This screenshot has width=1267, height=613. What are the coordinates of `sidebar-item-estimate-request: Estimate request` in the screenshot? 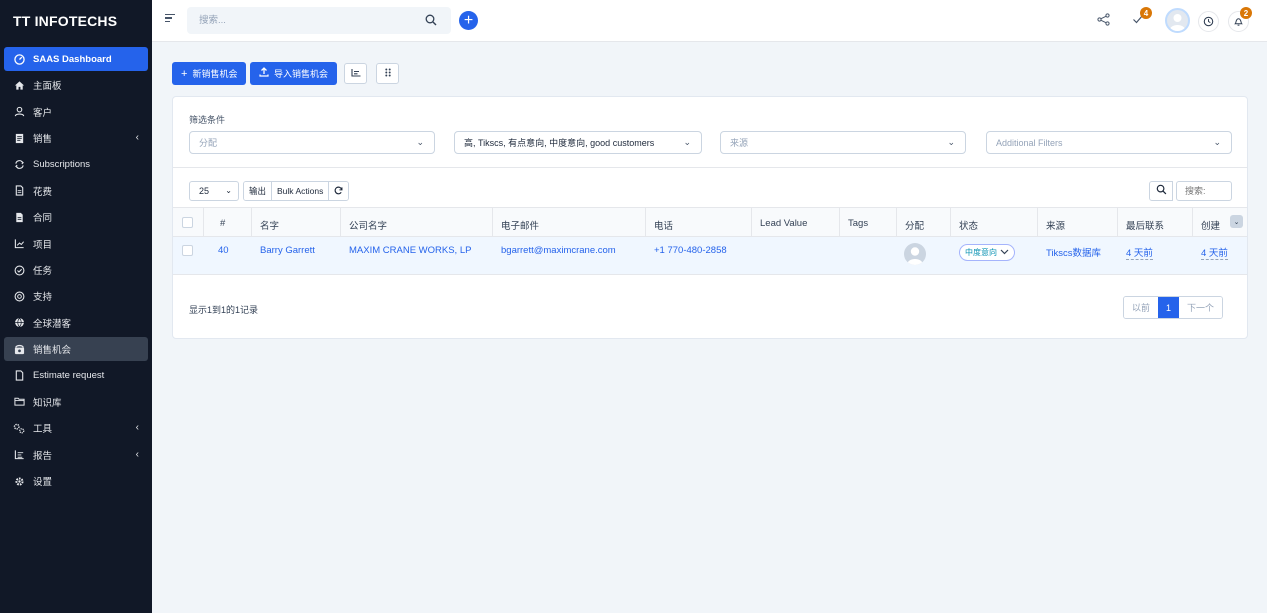 It's located at (76, 376).